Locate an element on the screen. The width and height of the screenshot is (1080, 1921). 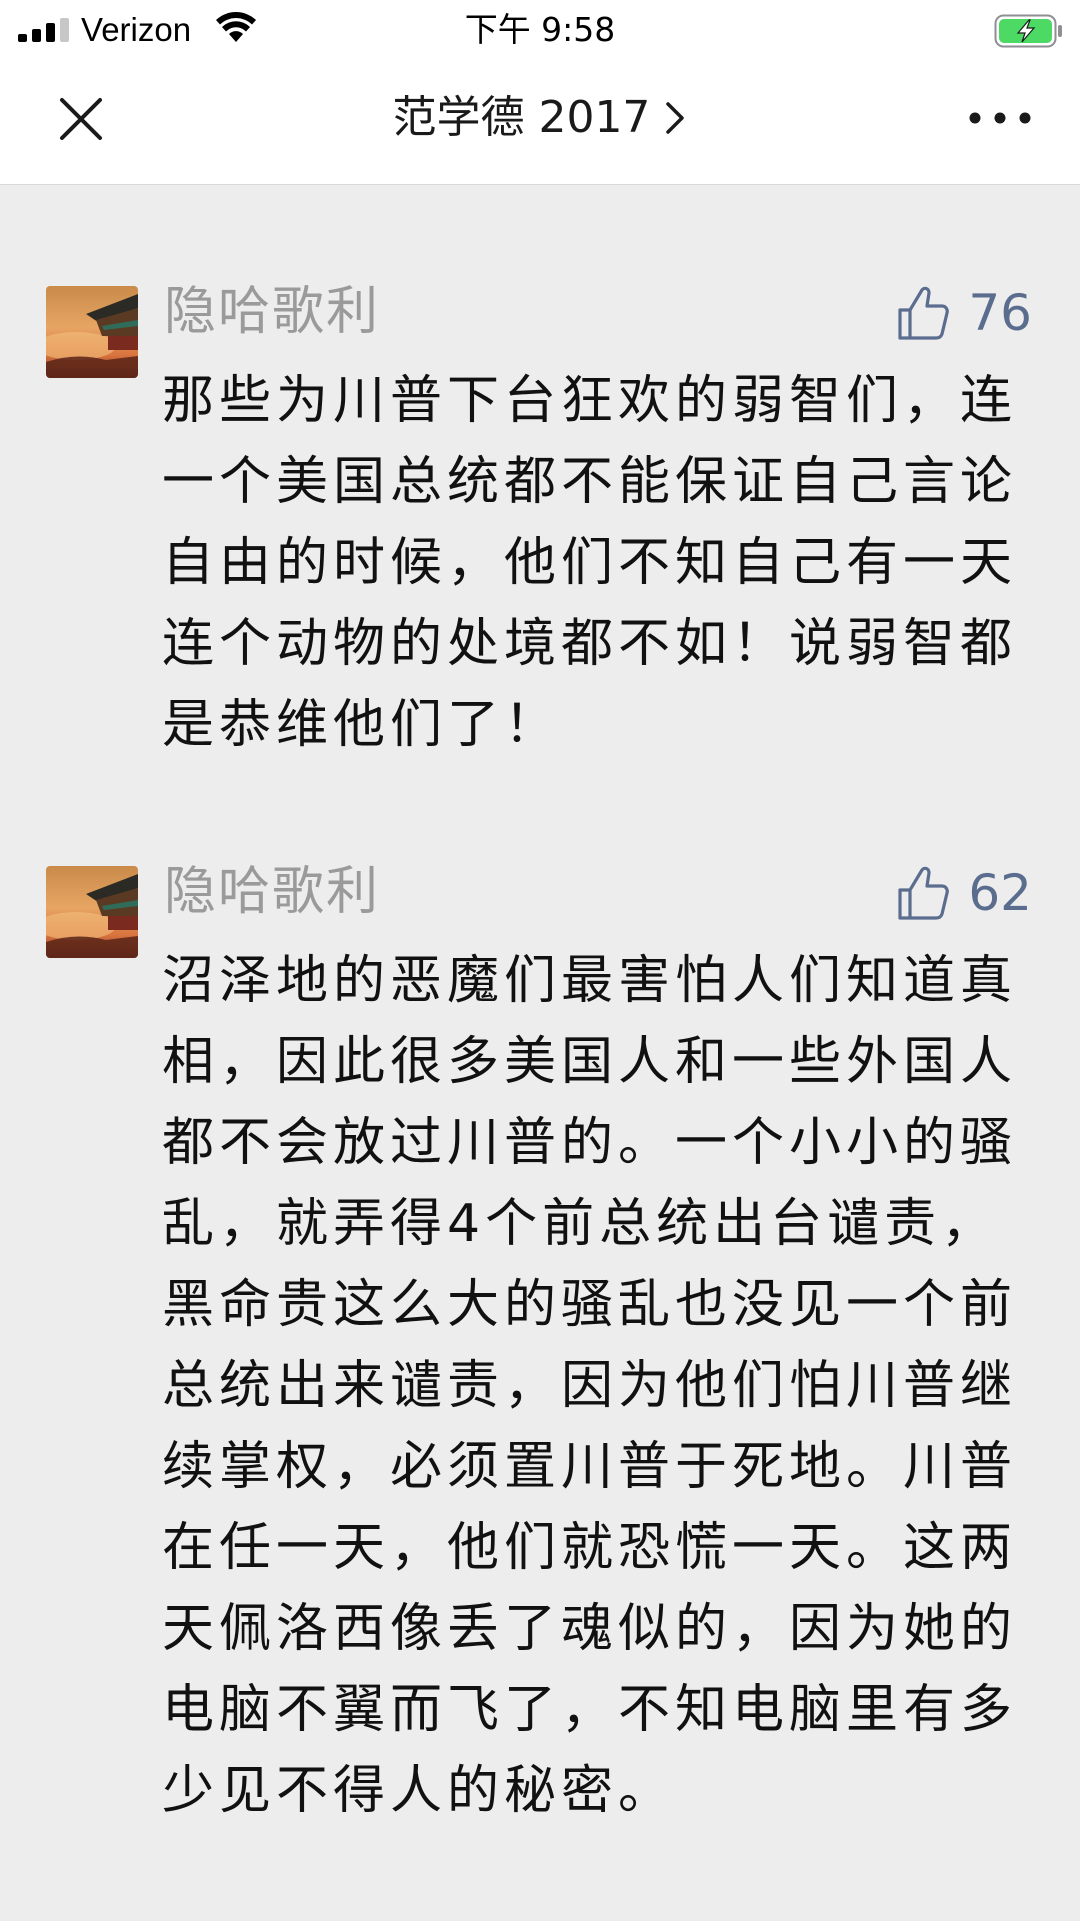
like-button: 76 is located at coordinates (964, 313).